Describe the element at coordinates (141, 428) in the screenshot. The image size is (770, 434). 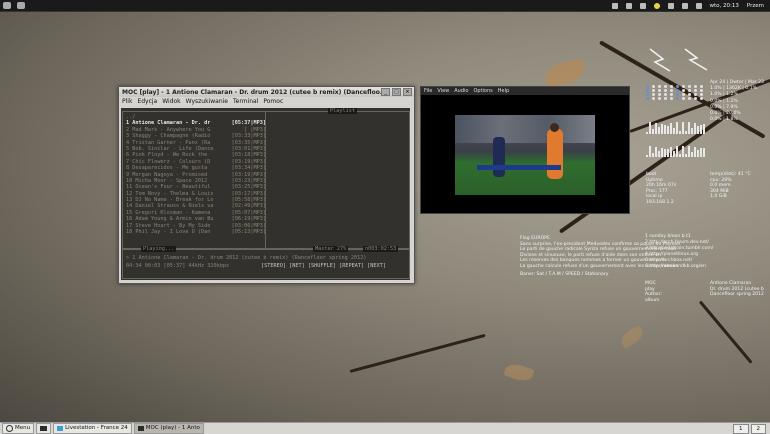
I see `terminal-icon` at that location.